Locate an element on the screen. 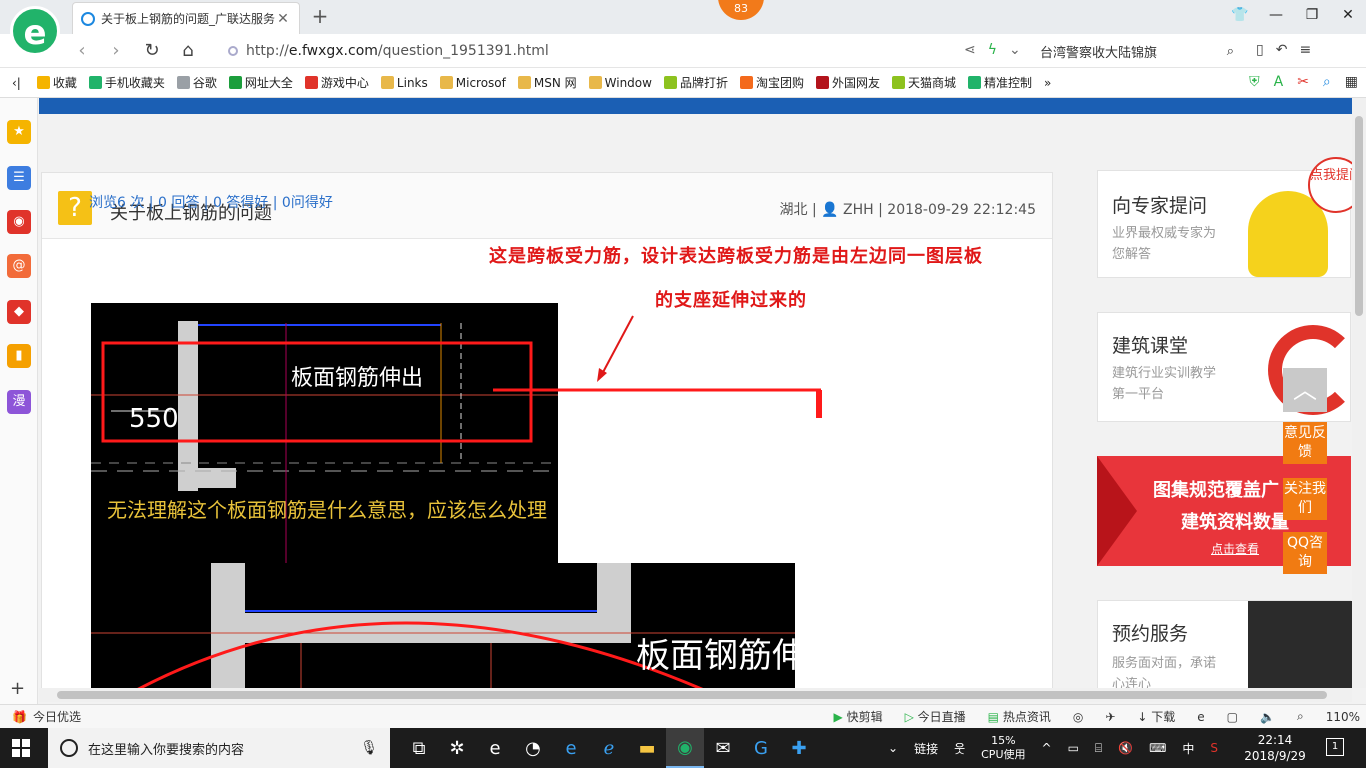  undo-icon: ↶ is located at coordinates (1282, 50).